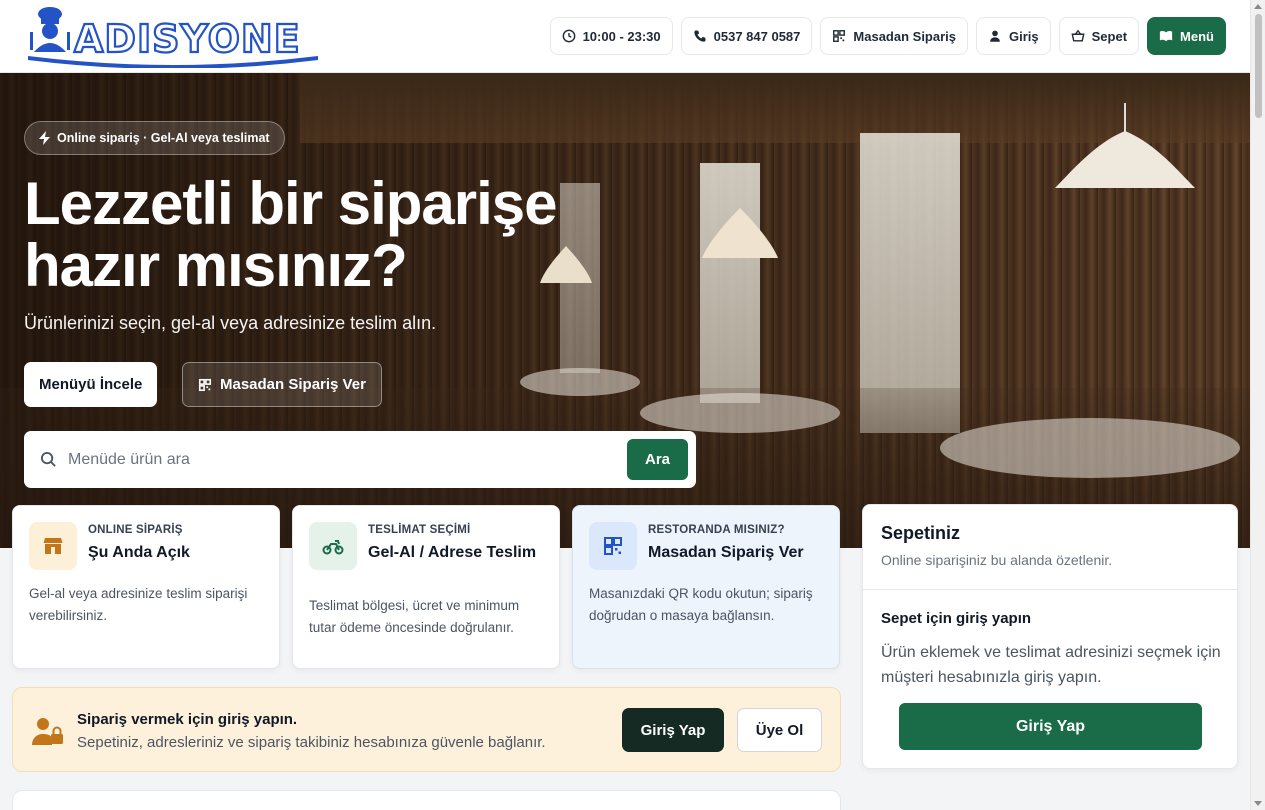 This screenshot has width=1265, height=810. Describe the element at coordinates (1109, 36) in the screenshot. I see `cart-label: Sepet` at that location.